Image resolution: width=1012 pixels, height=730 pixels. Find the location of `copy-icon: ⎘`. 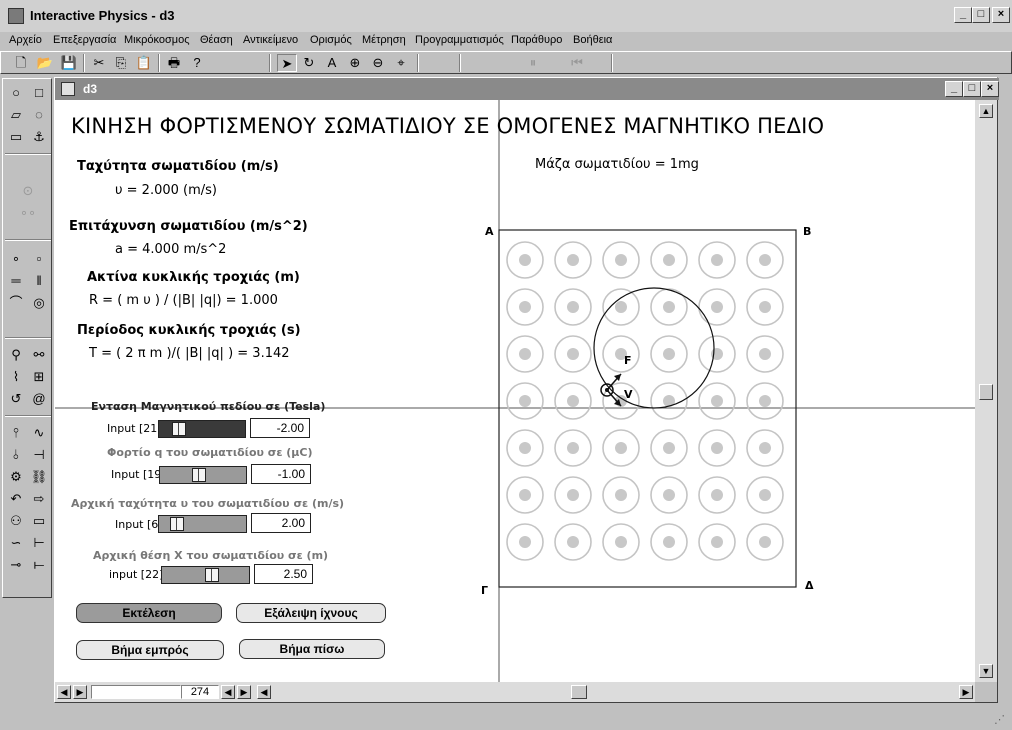

copy-icon: ⎘ is located at coordinates (121, 63).